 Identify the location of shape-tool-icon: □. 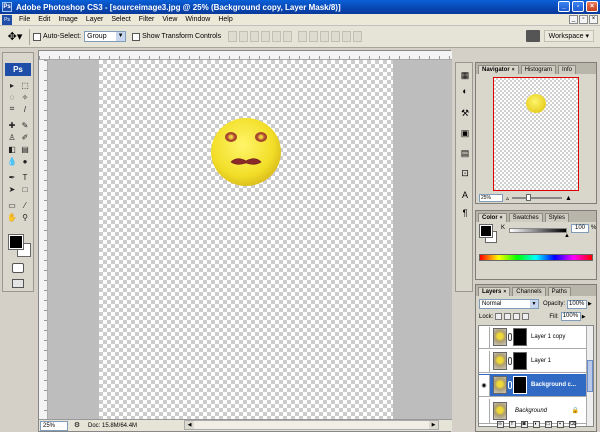
(25, 189).